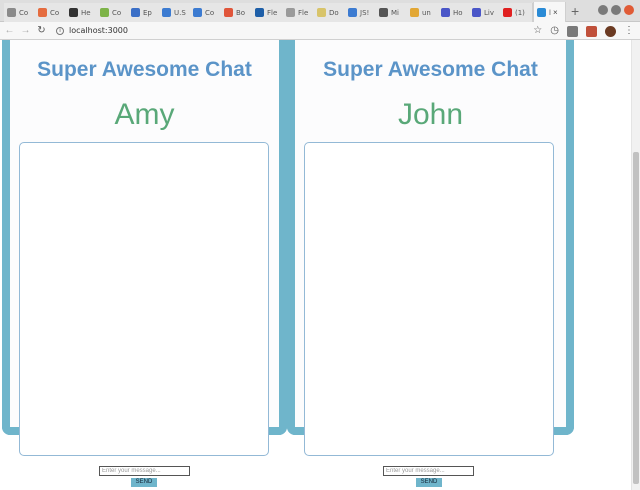 This screenshot has height=490, width=640. Describe the element at coordinates (554, 31) in the screenshot. I see `history-icon: ◷` at that location.